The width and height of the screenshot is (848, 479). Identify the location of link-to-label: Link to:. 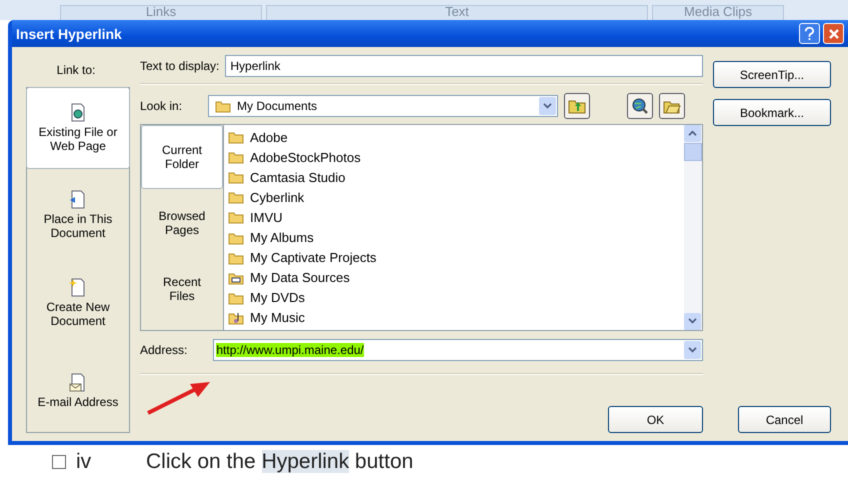
(76, 70).